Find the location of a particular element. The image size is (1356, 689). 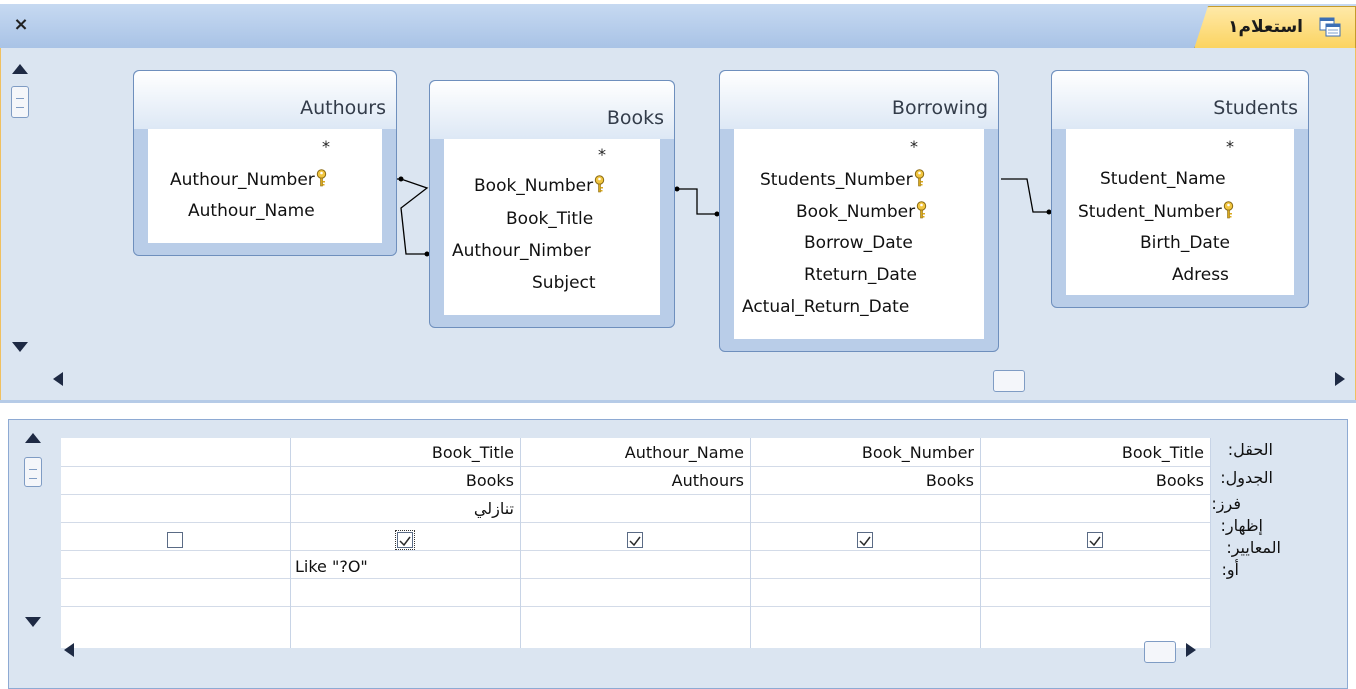

scroll-down-arrow-icon is located at coordinates (33, 622).